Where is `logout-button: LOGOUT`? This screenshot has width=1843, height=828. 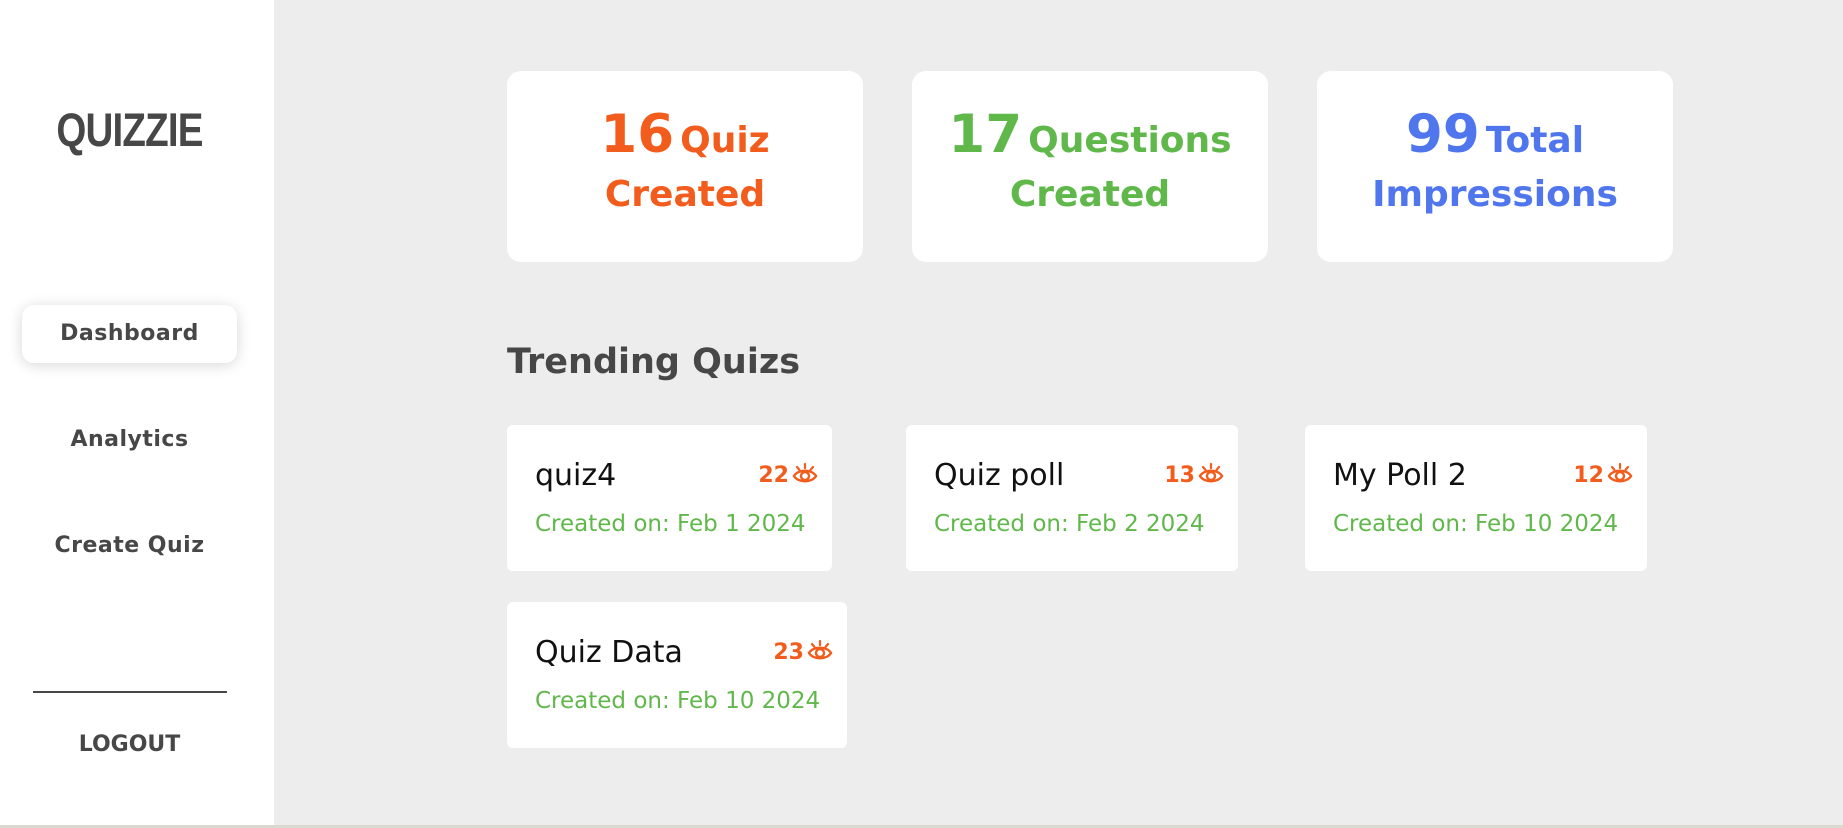
logout-button: LOGOUT is located at coordinates (129, 744).